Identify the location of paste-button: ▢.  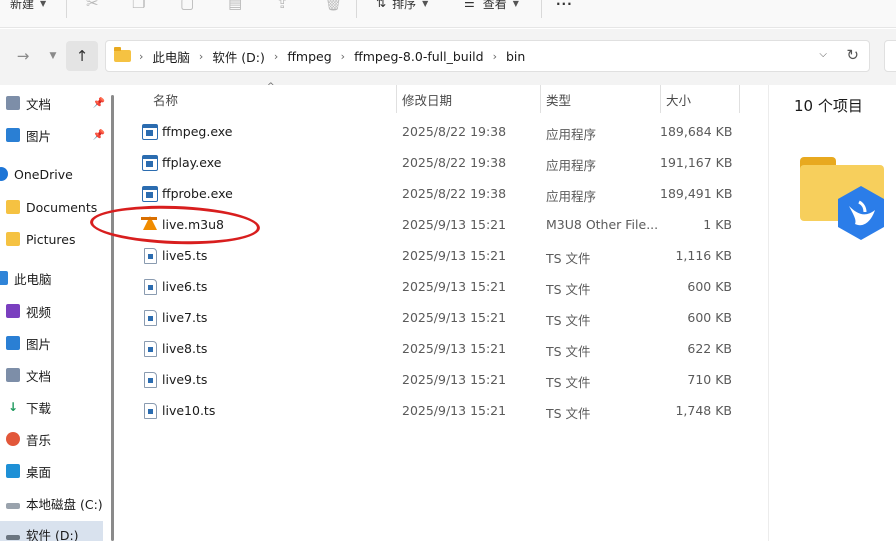
(187, 7).